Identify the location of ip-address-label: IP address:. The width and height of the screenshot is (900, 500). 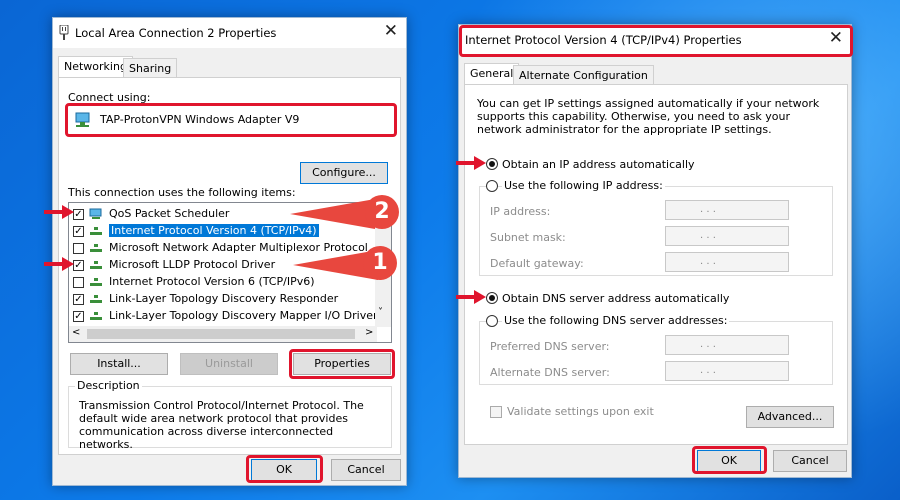
(520, 211).